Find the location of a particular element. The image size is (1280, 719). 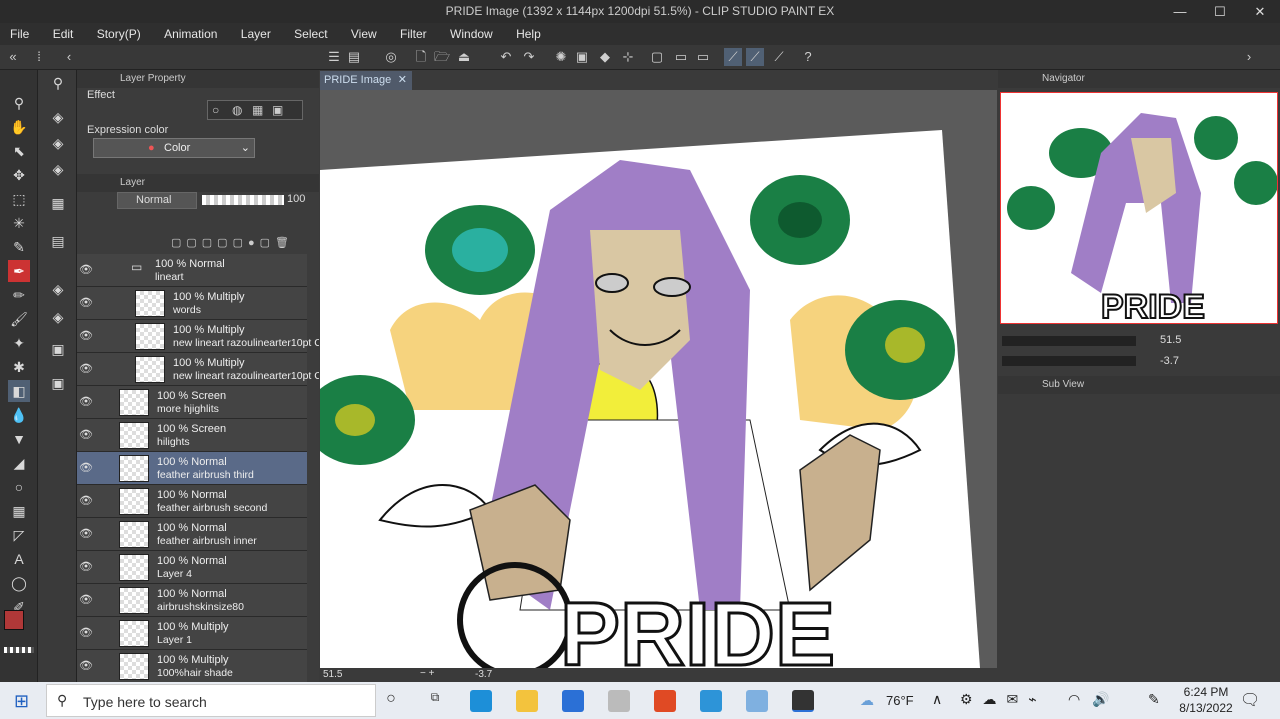

fill-icon: ◆ is located at coordinates (605, 57).